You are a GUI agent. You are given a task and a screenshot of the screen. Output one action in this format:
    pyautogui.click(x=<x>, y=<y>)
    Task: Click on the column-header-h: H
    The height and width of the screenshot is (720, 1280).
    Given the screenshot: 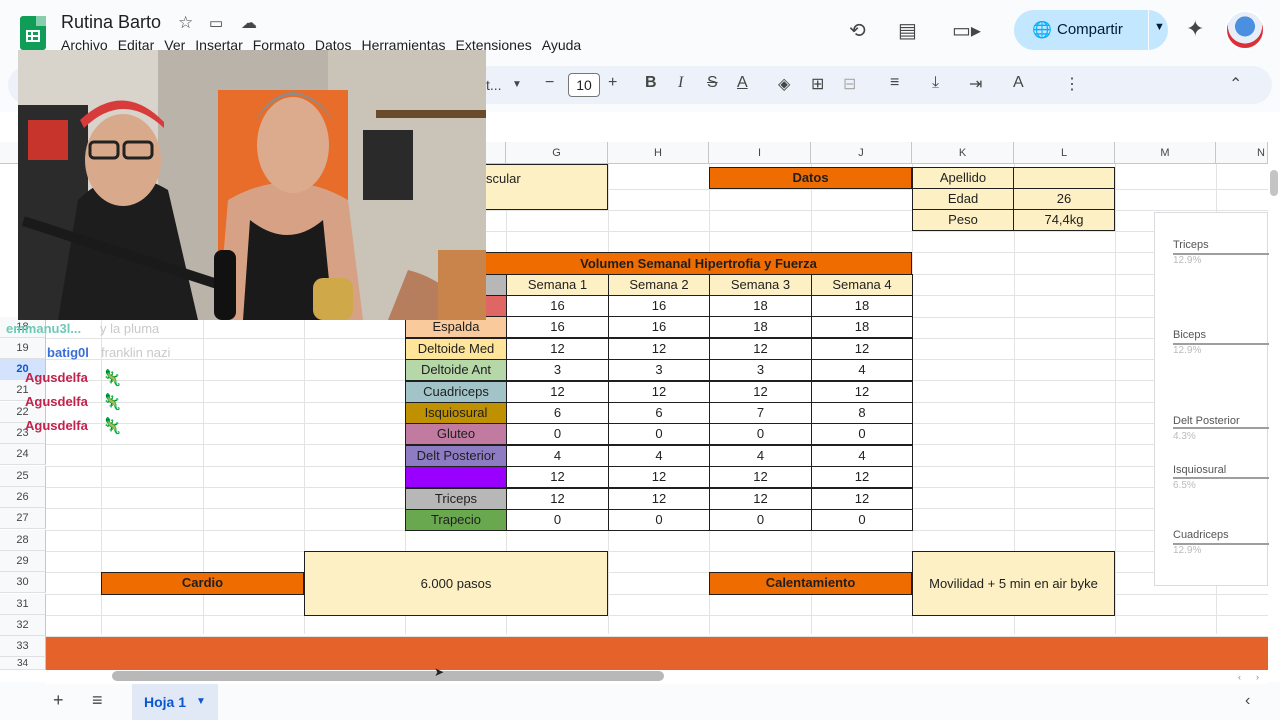 What is the action you would take?
    pyautogui.click(x=658, y=153)
    